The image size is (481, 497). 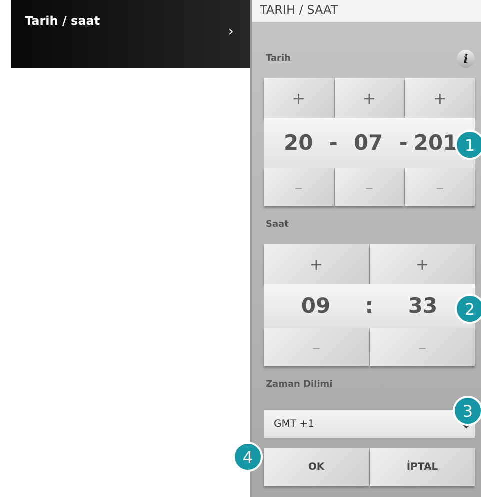 What do you see at coordinates (468, 309) in the screenshot?
I see `callout-badge: 2` at bounding box center [468, 309].